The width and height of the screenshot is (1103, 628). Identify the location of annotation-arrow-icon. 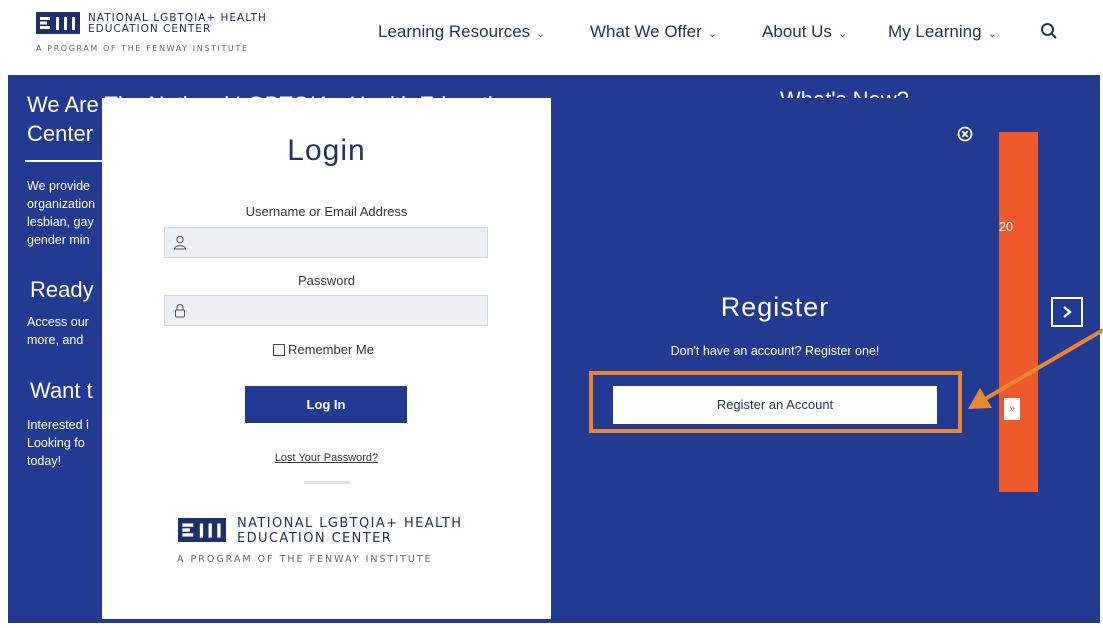
(1035, 368).